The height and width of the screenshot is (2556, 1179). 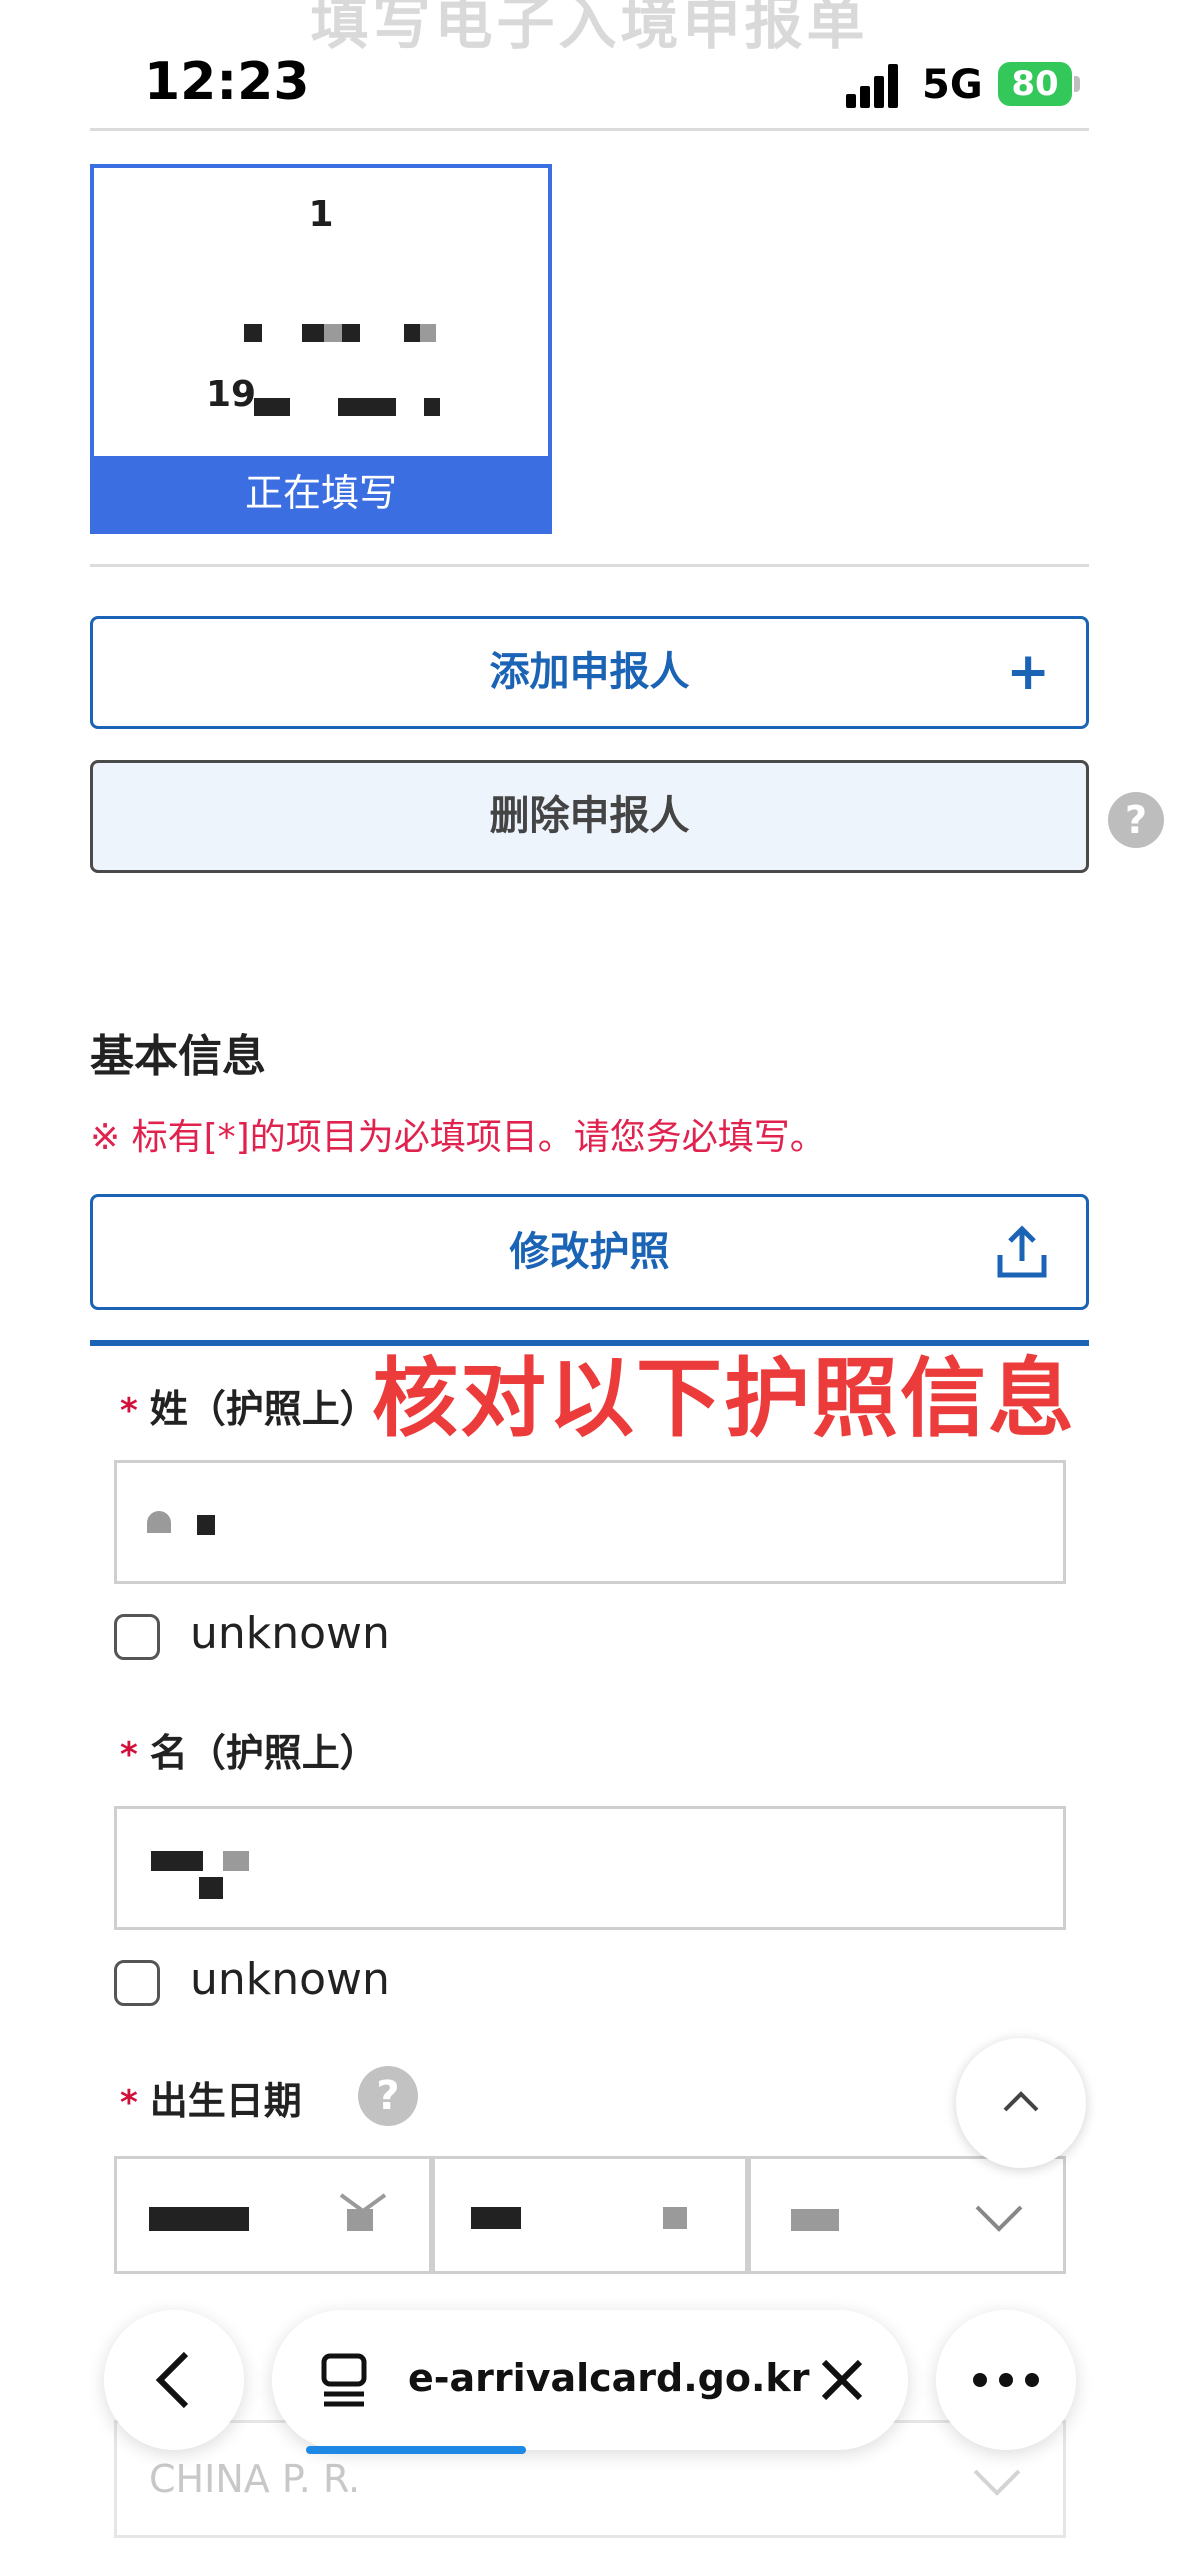 I want to click on add-applicant-button: 添加申报人 +, so click(x=589, y=672).